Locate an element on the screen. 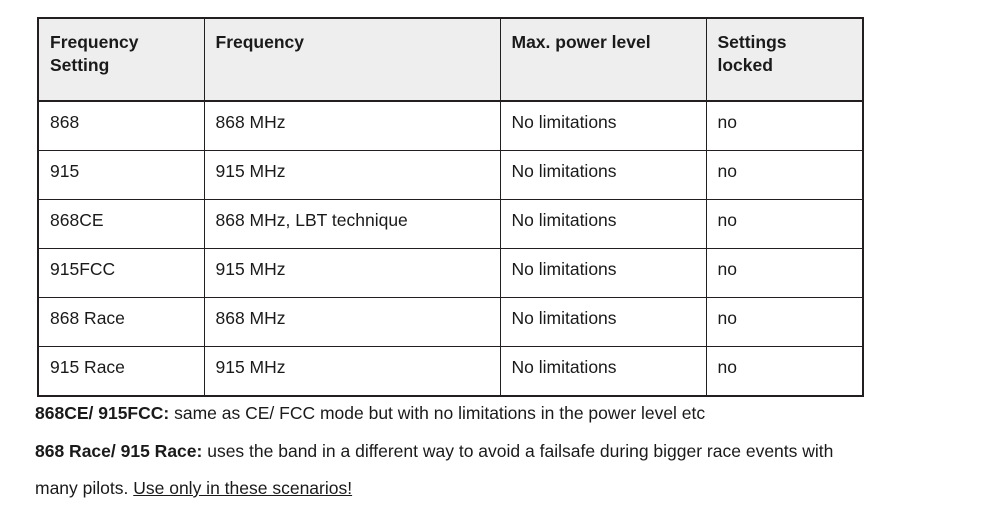 Image resolution: width=1000 pixels, height=528 pixels. column-header-frequency: Frequency is located at coordinates (352, 59).